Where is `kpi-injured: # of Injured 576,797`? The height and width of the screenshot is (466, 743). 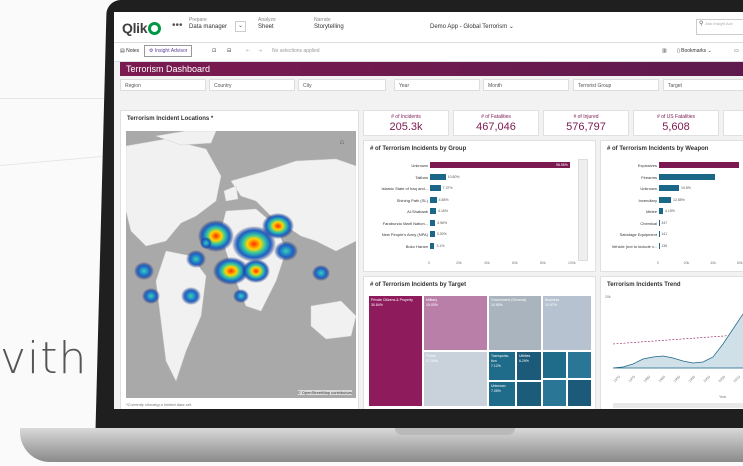
kpi-injured: # of Injured 576,797 is located at coordinates (586, 123).